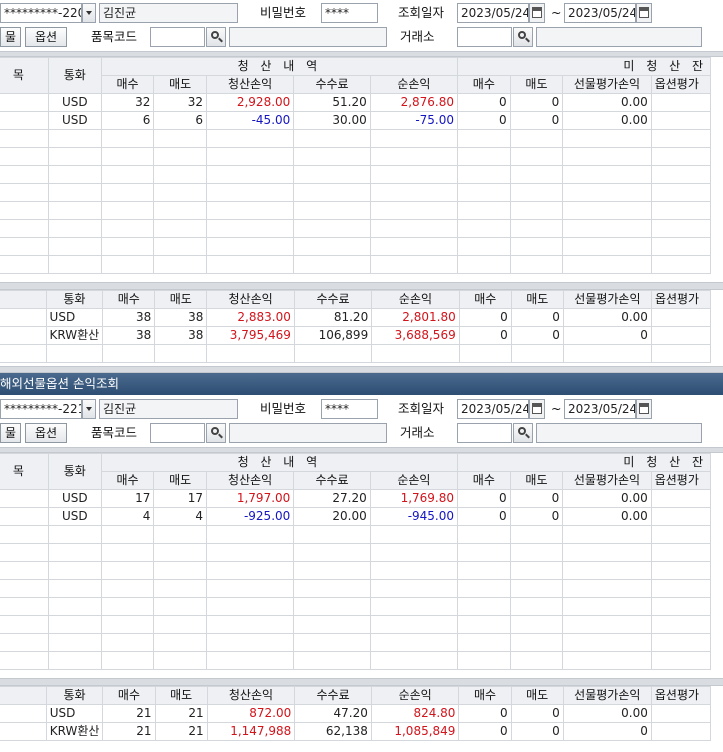  What do you see at coordinates (250, 498) in the screenshot?
I see `cell-settled-pl: 1,797.00` at bounding box center [250, 498].